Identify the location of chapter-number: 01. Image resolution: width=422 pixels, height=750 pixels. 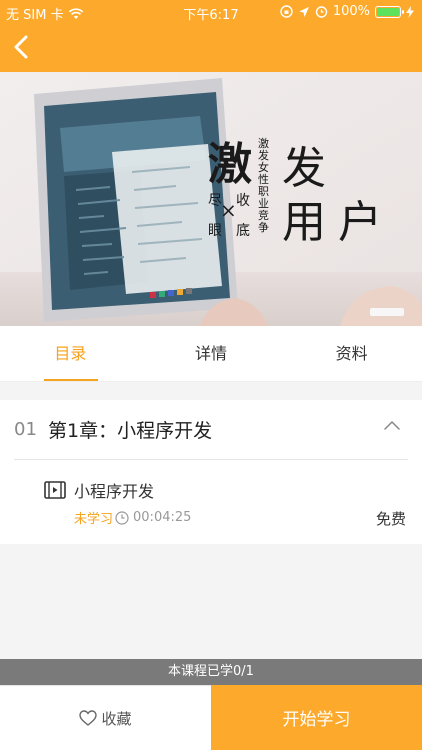
(25, 429).